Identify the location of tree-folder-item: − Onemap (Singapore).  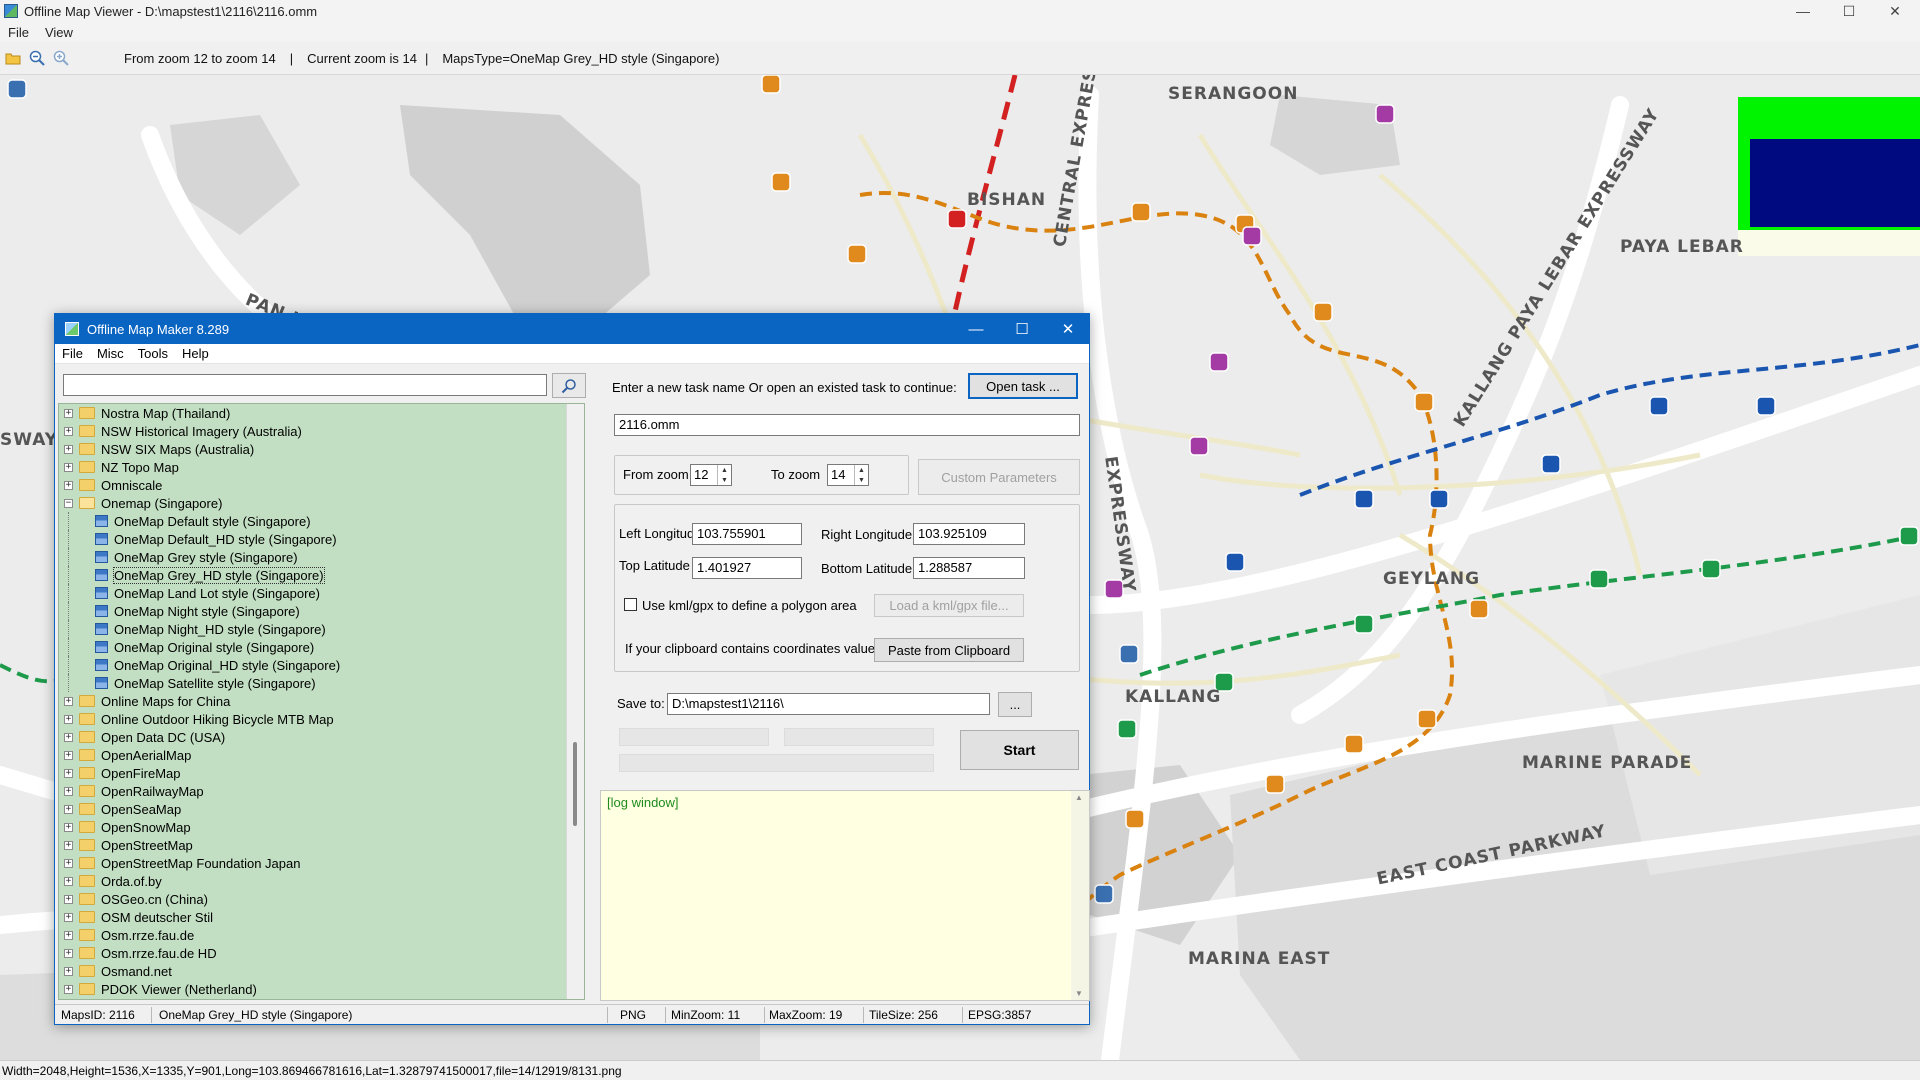
(321, 503).